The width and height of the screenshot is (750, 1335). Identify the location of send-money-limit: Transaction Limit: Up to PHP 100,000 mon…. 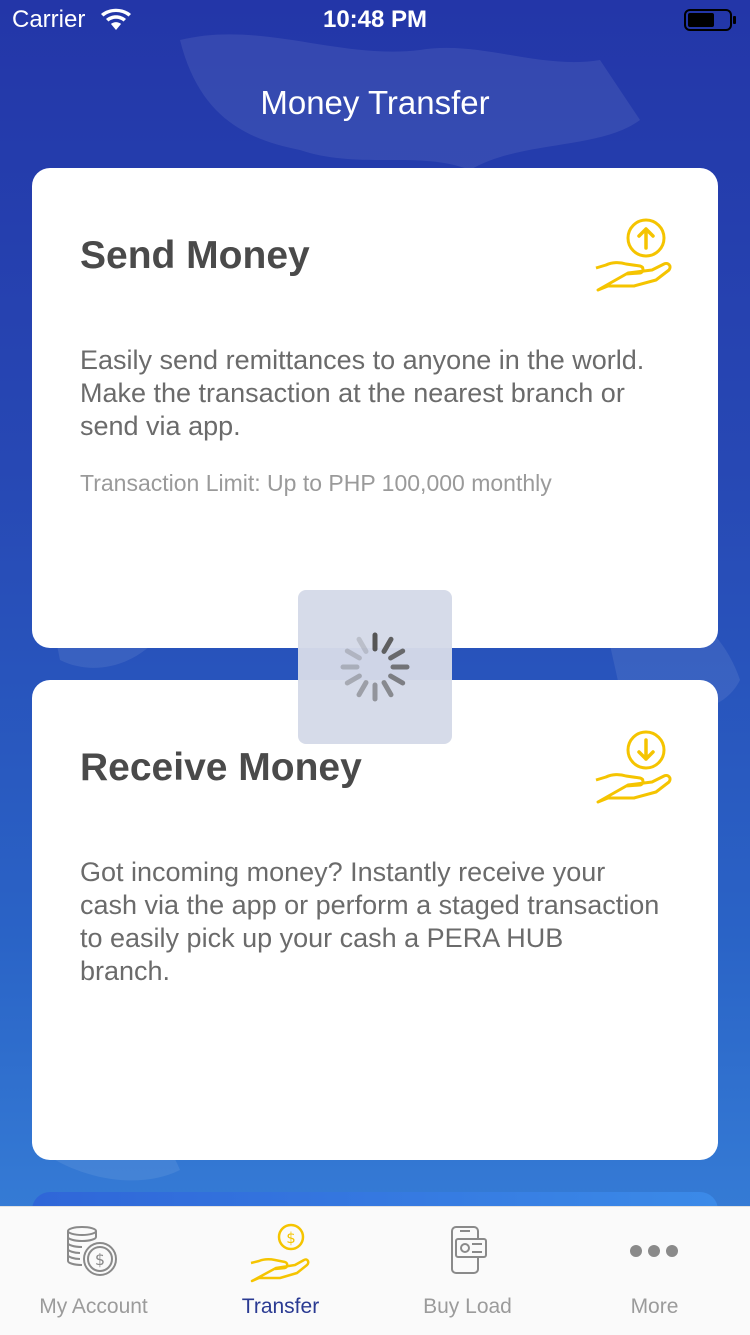
(316, 483).